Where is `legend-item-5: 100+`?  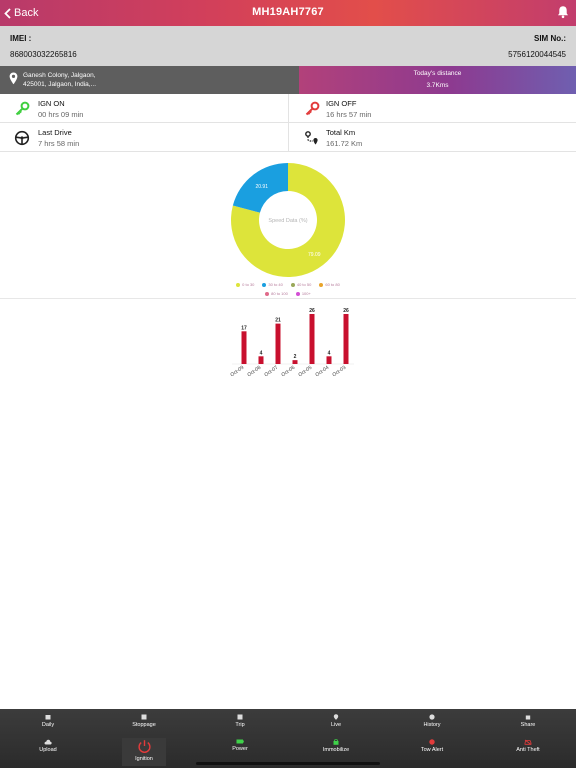
legend-item-5: 100+ is located at coordinates (303, 293).